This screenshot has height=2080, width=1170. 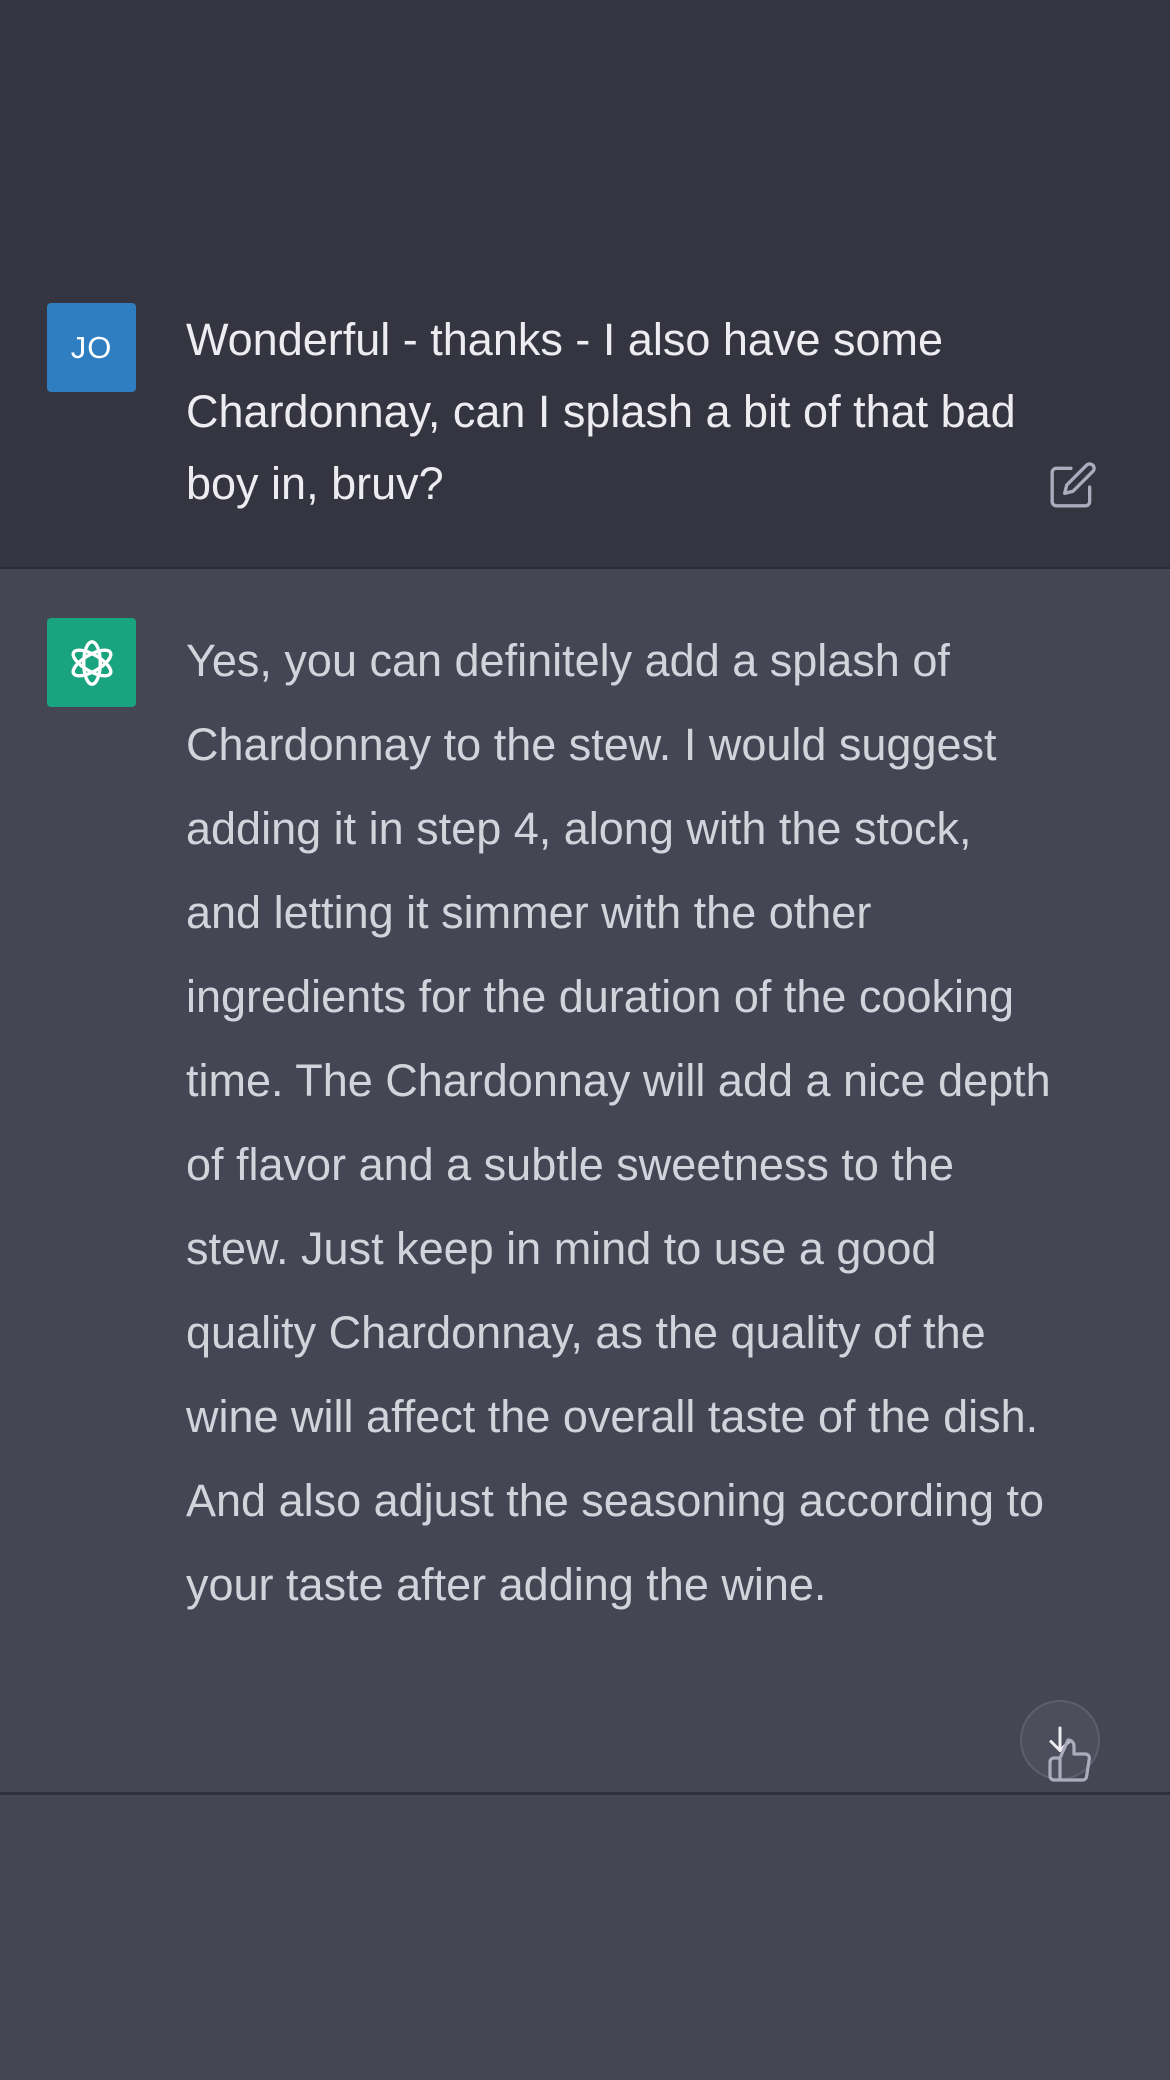 I want to click on thumbs-up-icon, so click(x=1070, y=1760).